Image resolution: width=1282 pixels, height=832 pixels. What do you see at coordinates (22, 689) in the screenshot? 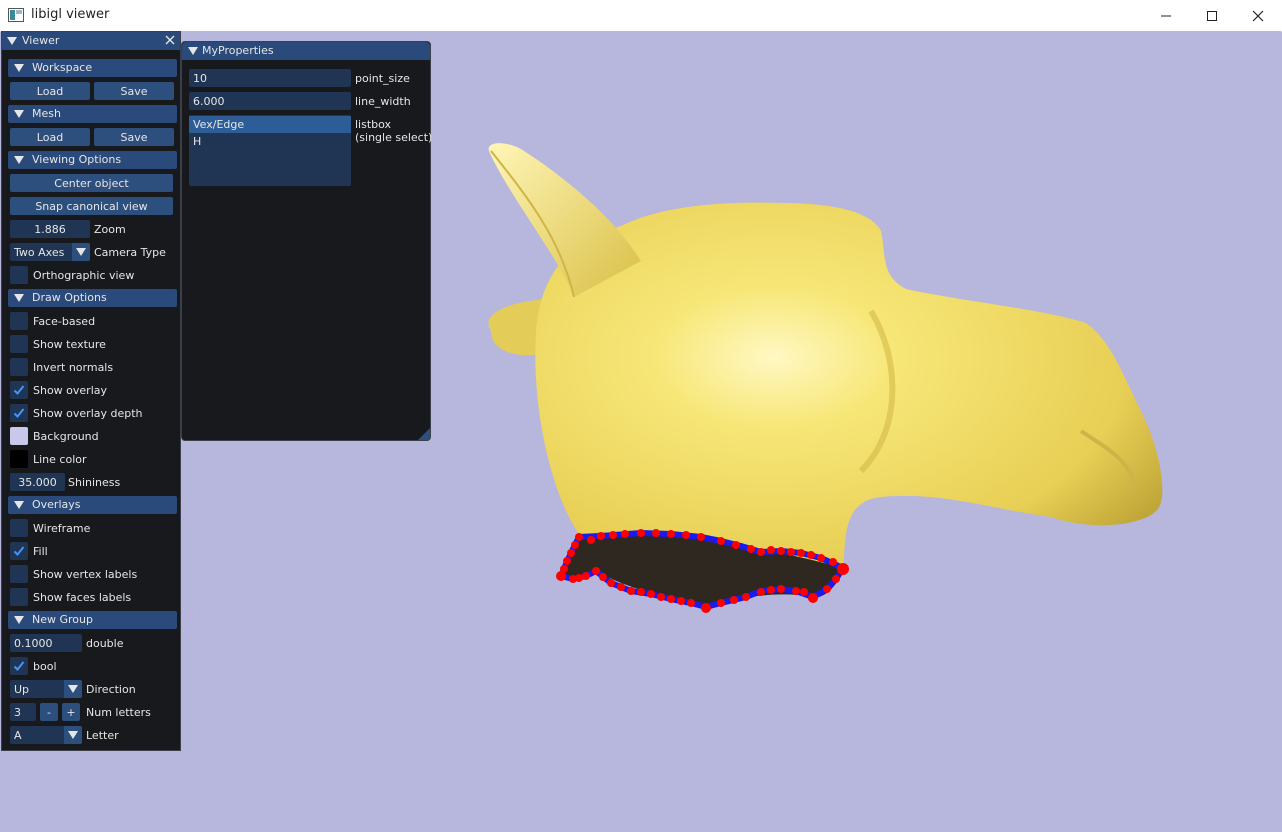
I see `direction-value: Up` at bounding box center [22, 689].